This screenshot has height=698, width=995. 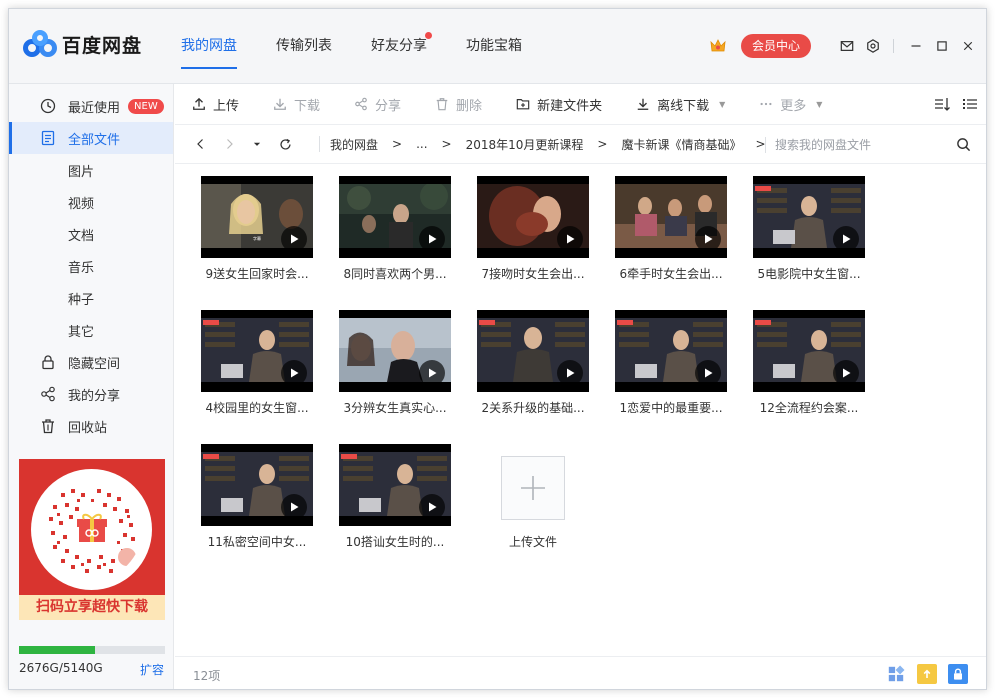 I want to click on tab-transfer-list: 传输列表, so click(x=304, y=52).